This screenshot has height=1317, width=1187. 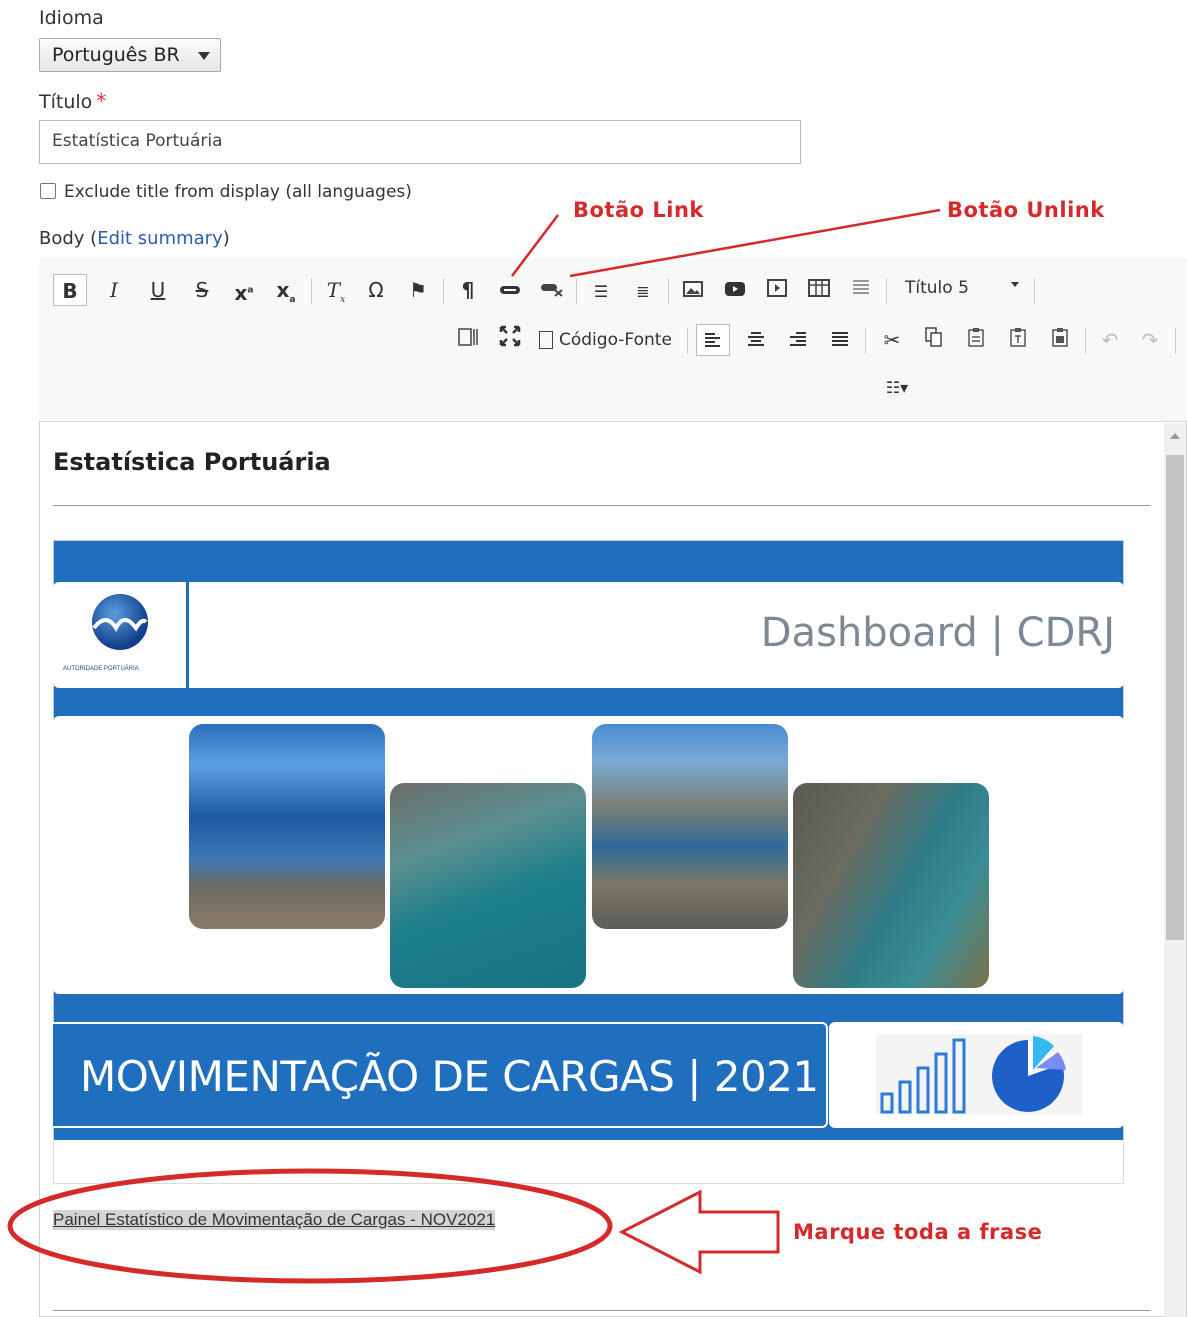 I want to click on banner-caption: MOVIMENTAÇÃO DE CARGAS | 2021, so click(x=449, y=1076).